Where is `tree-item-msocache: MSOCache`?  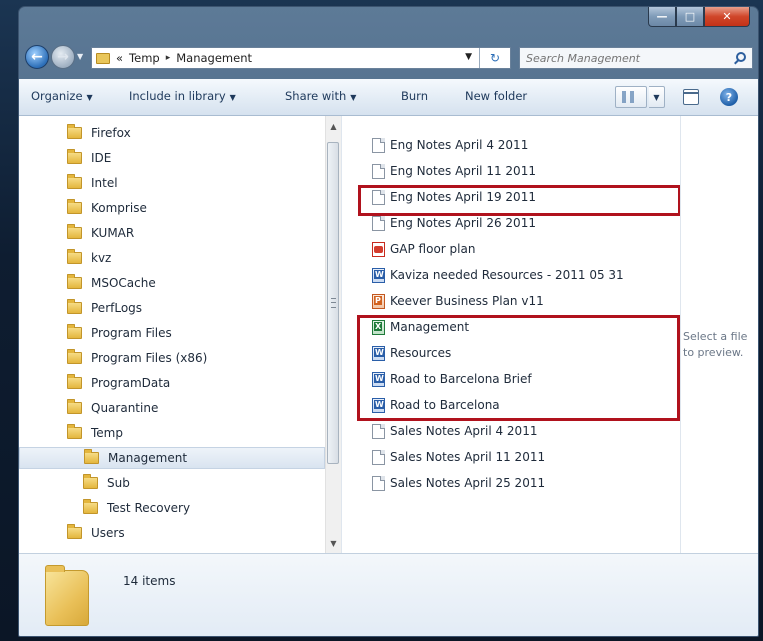
tree-item-msocache: MSOCache is located at coordinates (111, 283).